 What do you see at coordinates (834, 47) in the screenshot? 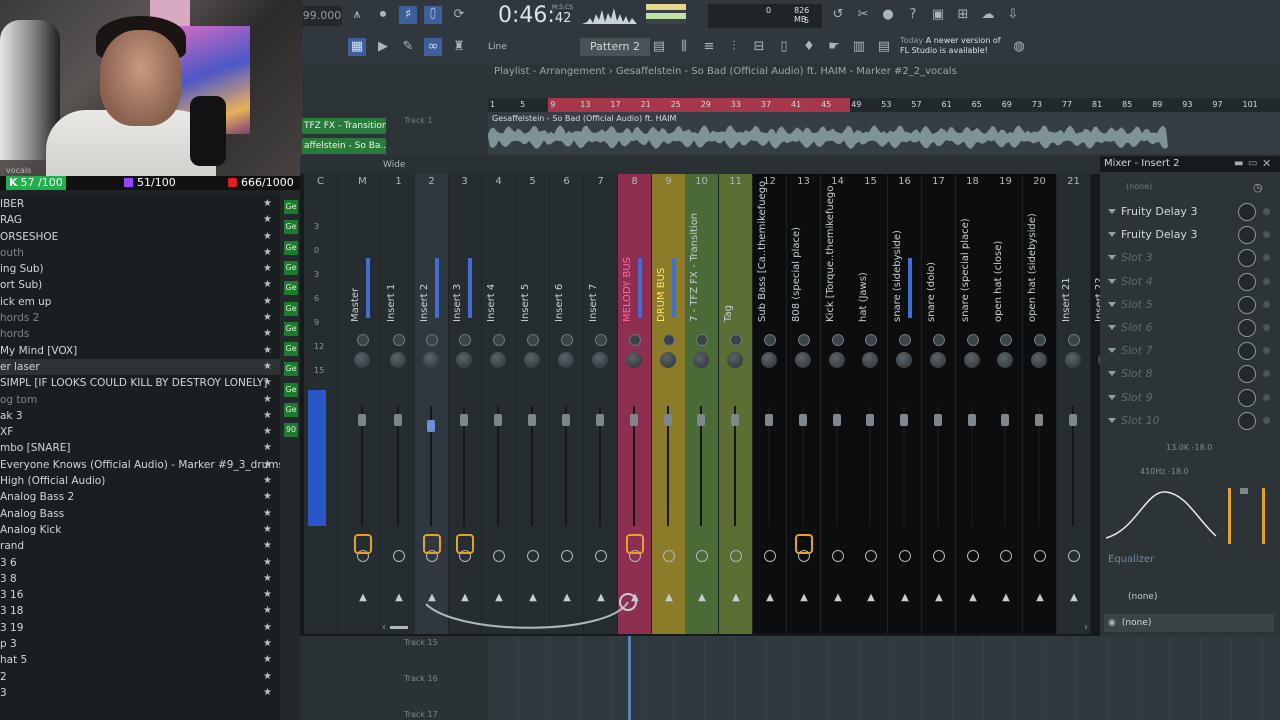
I see `touch-icon: ☛` at bounding box center [834, 47].